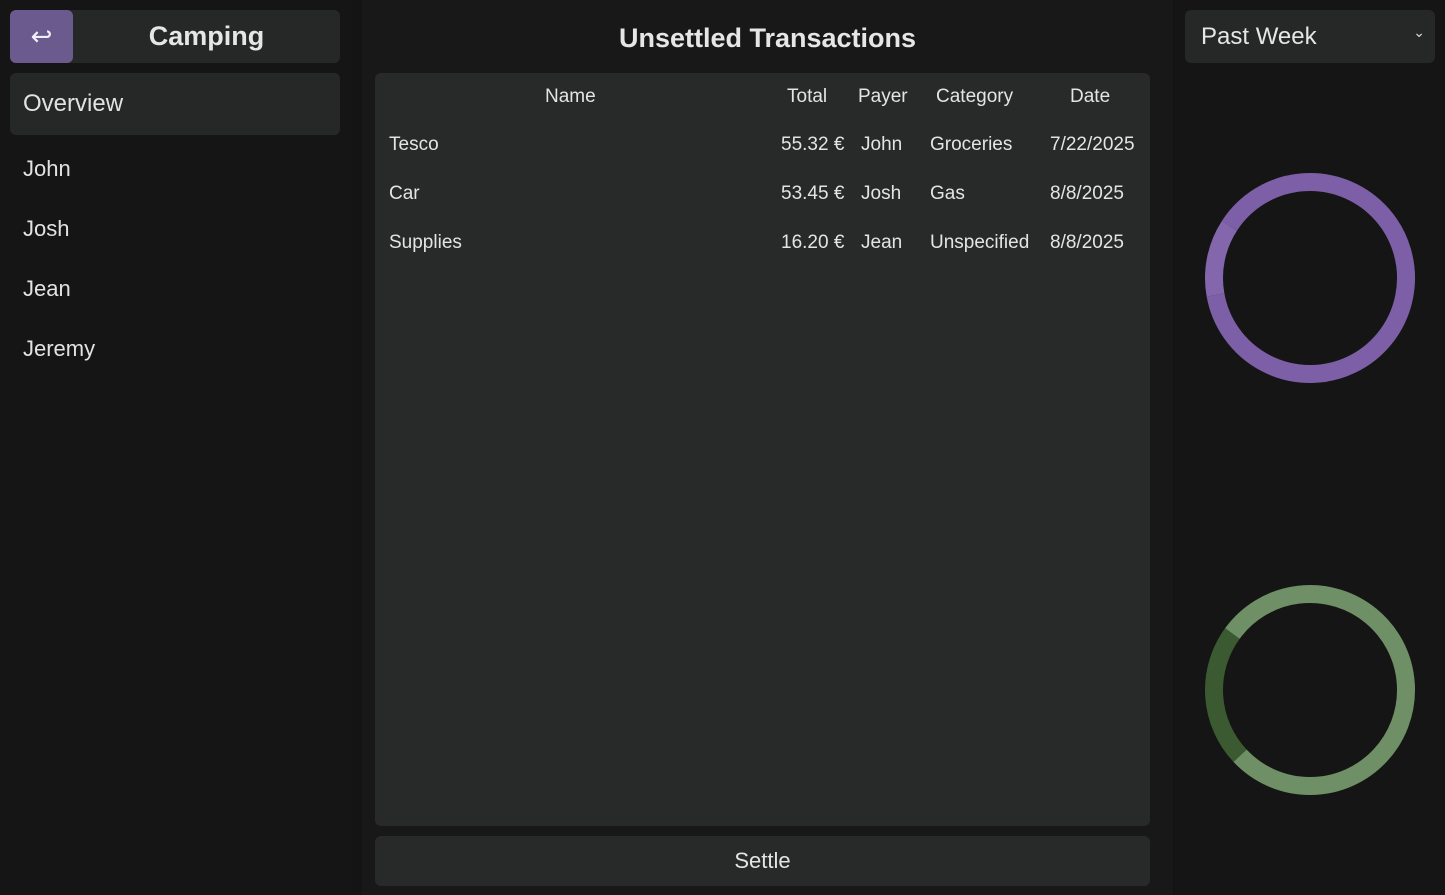 Image resolution: width=1445 pixels, height=895 pixels. What do you see at coordinates (762, 861) in the screenshot?
I see `settle-button: Settle` at bounding box center [762, 861].